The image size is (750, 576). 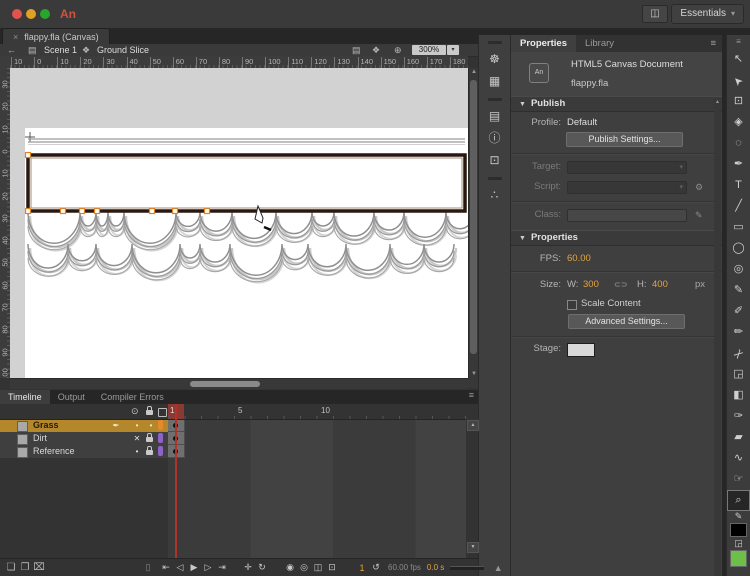 What do you see at coordinates (453, 50) in the screenshot?
I see `stage-zoom-dropdown-icon: ▾` at bounding box center [453, 50].